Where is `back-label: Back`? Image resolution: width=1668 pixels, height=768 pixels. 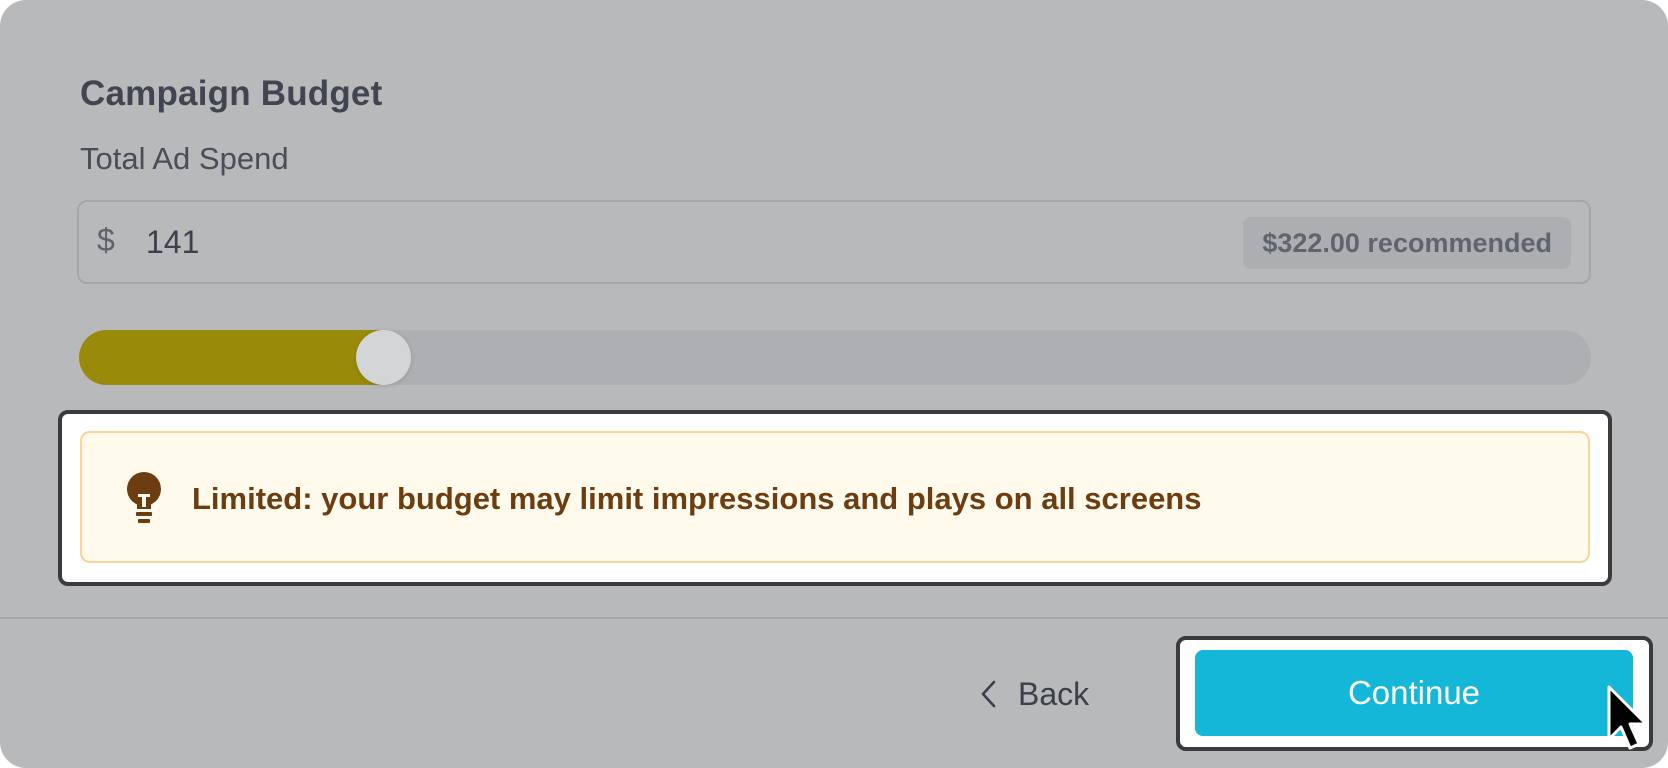 back-label: Back is located at coordinates (1054, 693).